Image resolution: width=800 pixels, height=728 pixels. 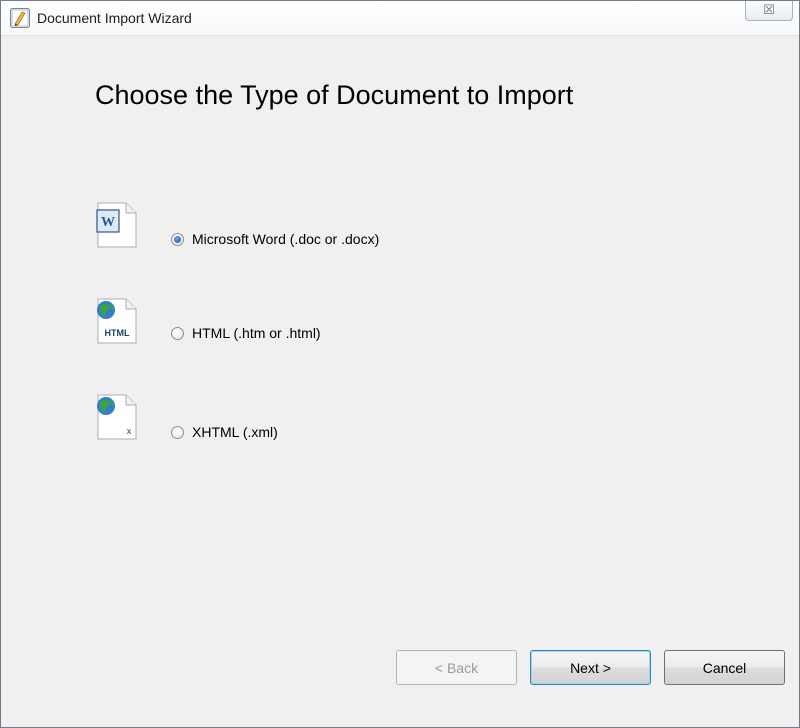 What do you see at coordinates (117, 333) in the screenshot?
I see `svg-text: HTML` at bounding box center [117, 333].